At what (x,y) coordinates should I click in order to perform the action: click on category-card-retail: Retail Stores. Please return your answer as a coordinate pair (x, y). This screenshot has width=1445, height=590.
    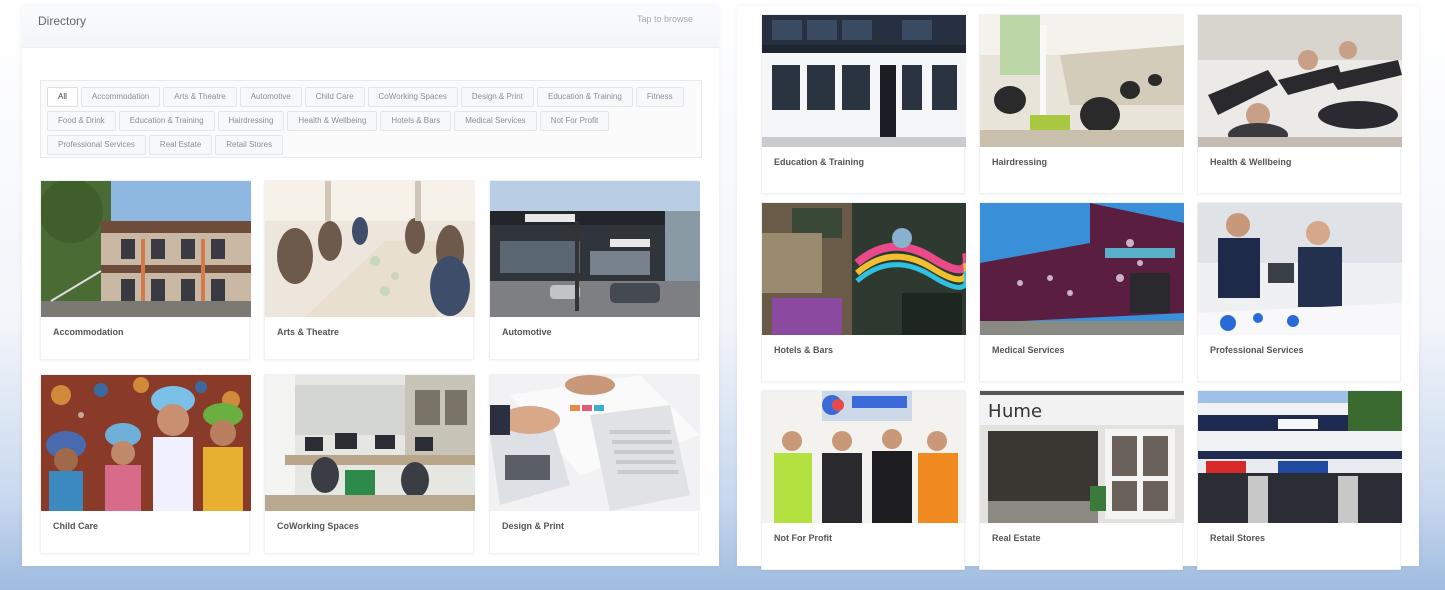
    Looking at the image, I should click on (1299, 480).